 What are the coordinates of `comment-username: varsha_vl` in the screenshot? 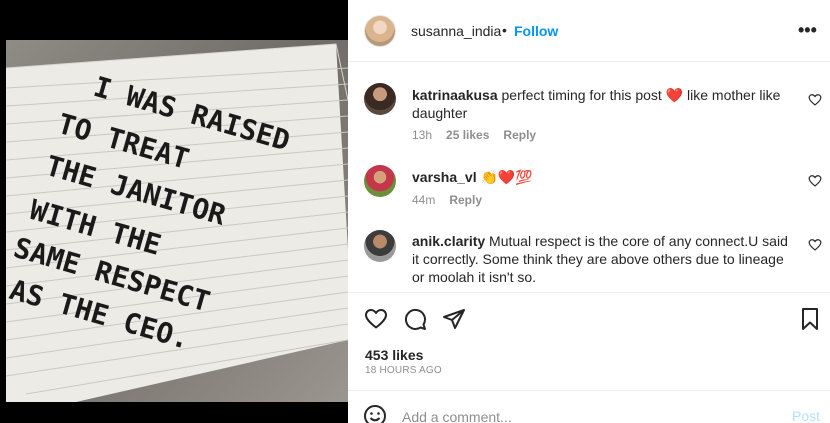 It's located at (444, 177).